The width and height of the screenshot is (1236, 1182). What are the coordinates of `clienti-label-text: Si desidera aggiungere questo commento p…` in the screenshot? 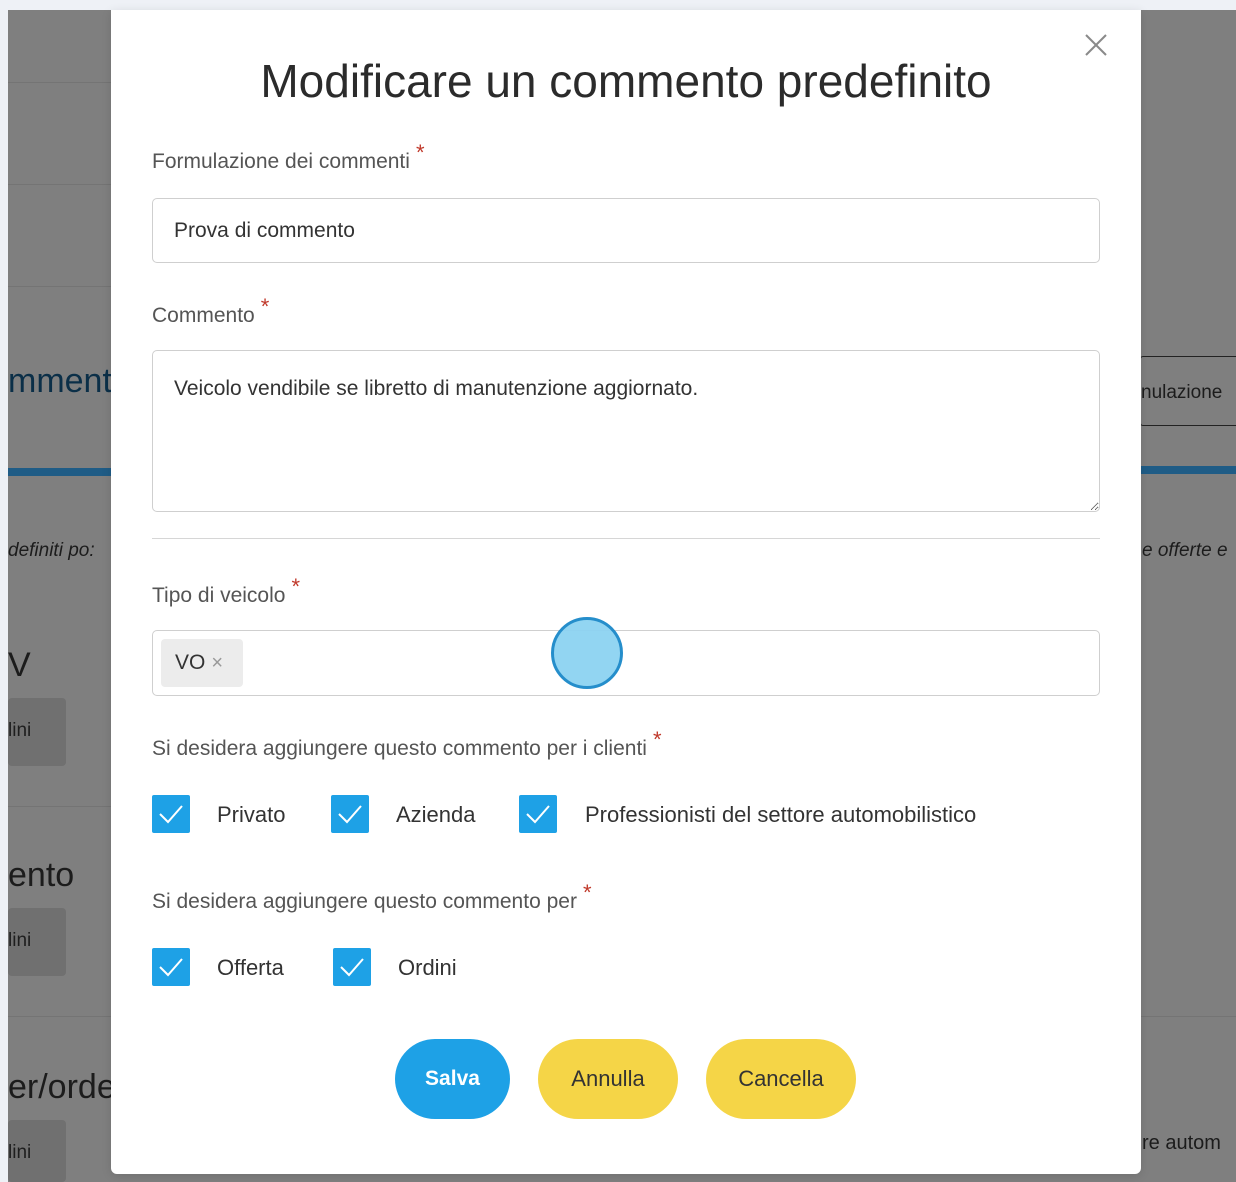 It's located at (399, 748).